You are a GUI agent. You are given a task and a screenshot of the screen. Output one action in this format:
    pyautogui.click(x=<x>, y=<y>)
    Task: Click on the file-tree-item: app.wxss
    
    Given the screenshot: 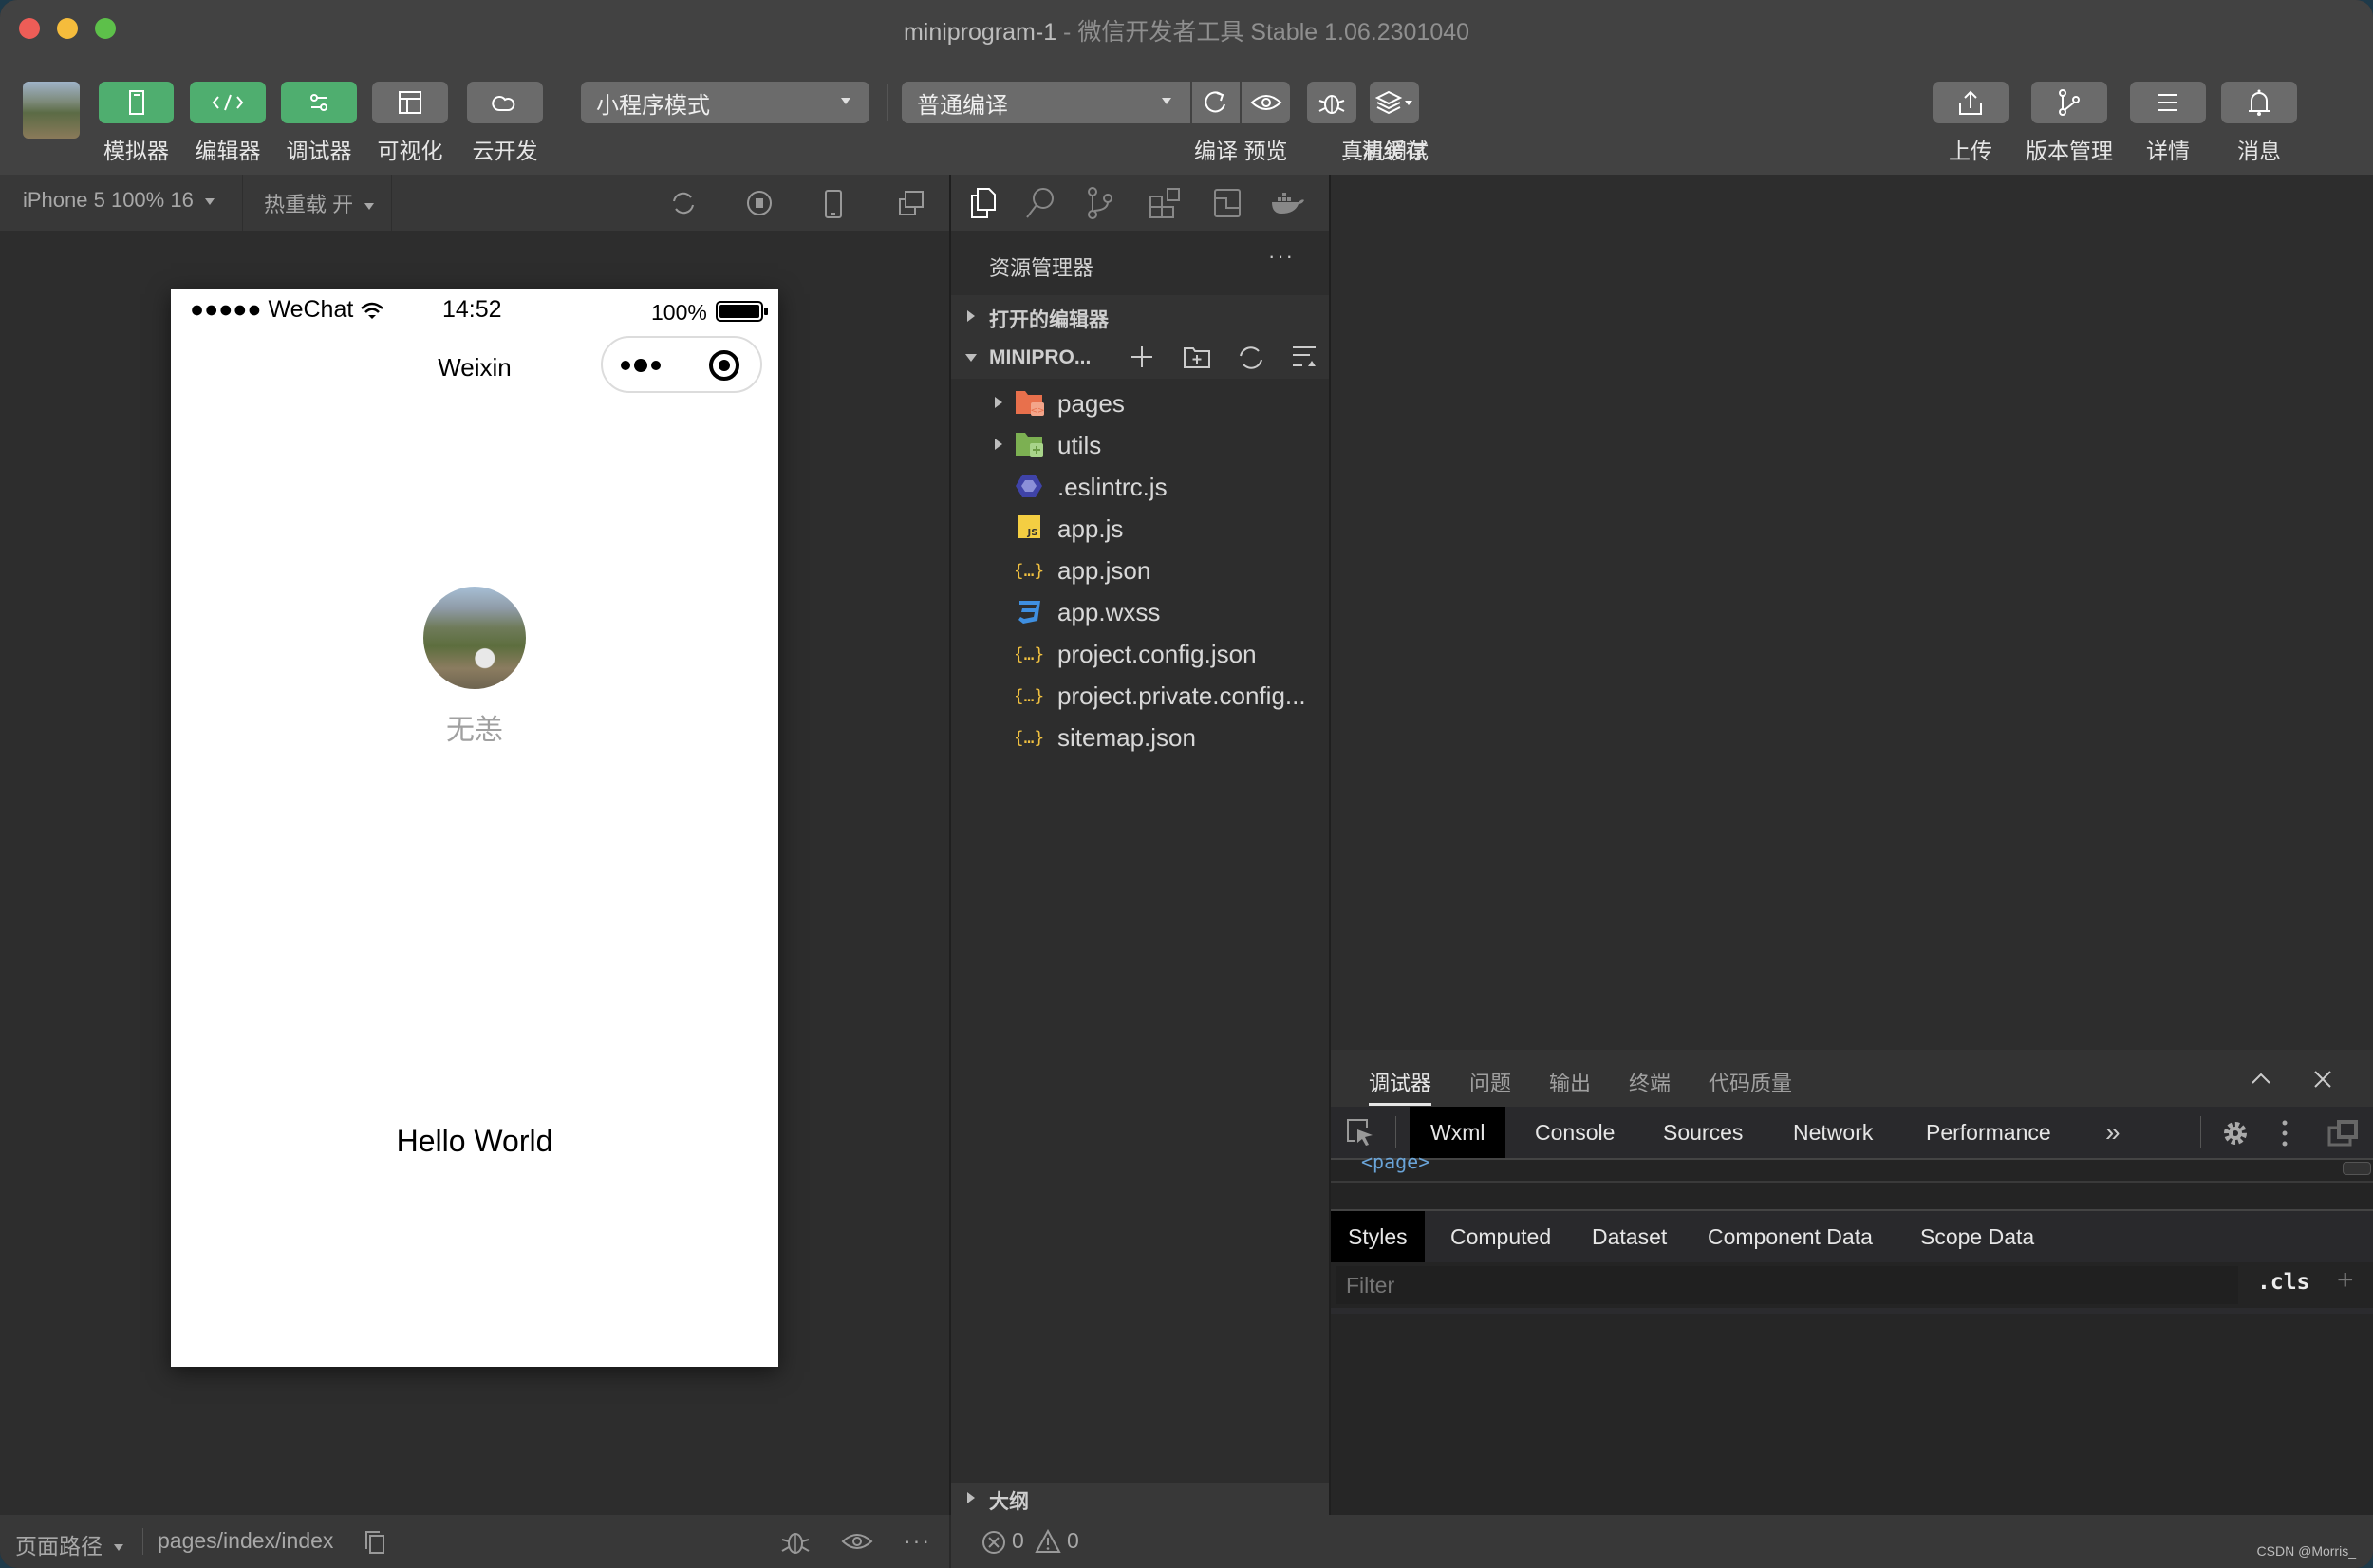 What is the action you would take?
    pyautogui.click(x=1140, y=611)
    